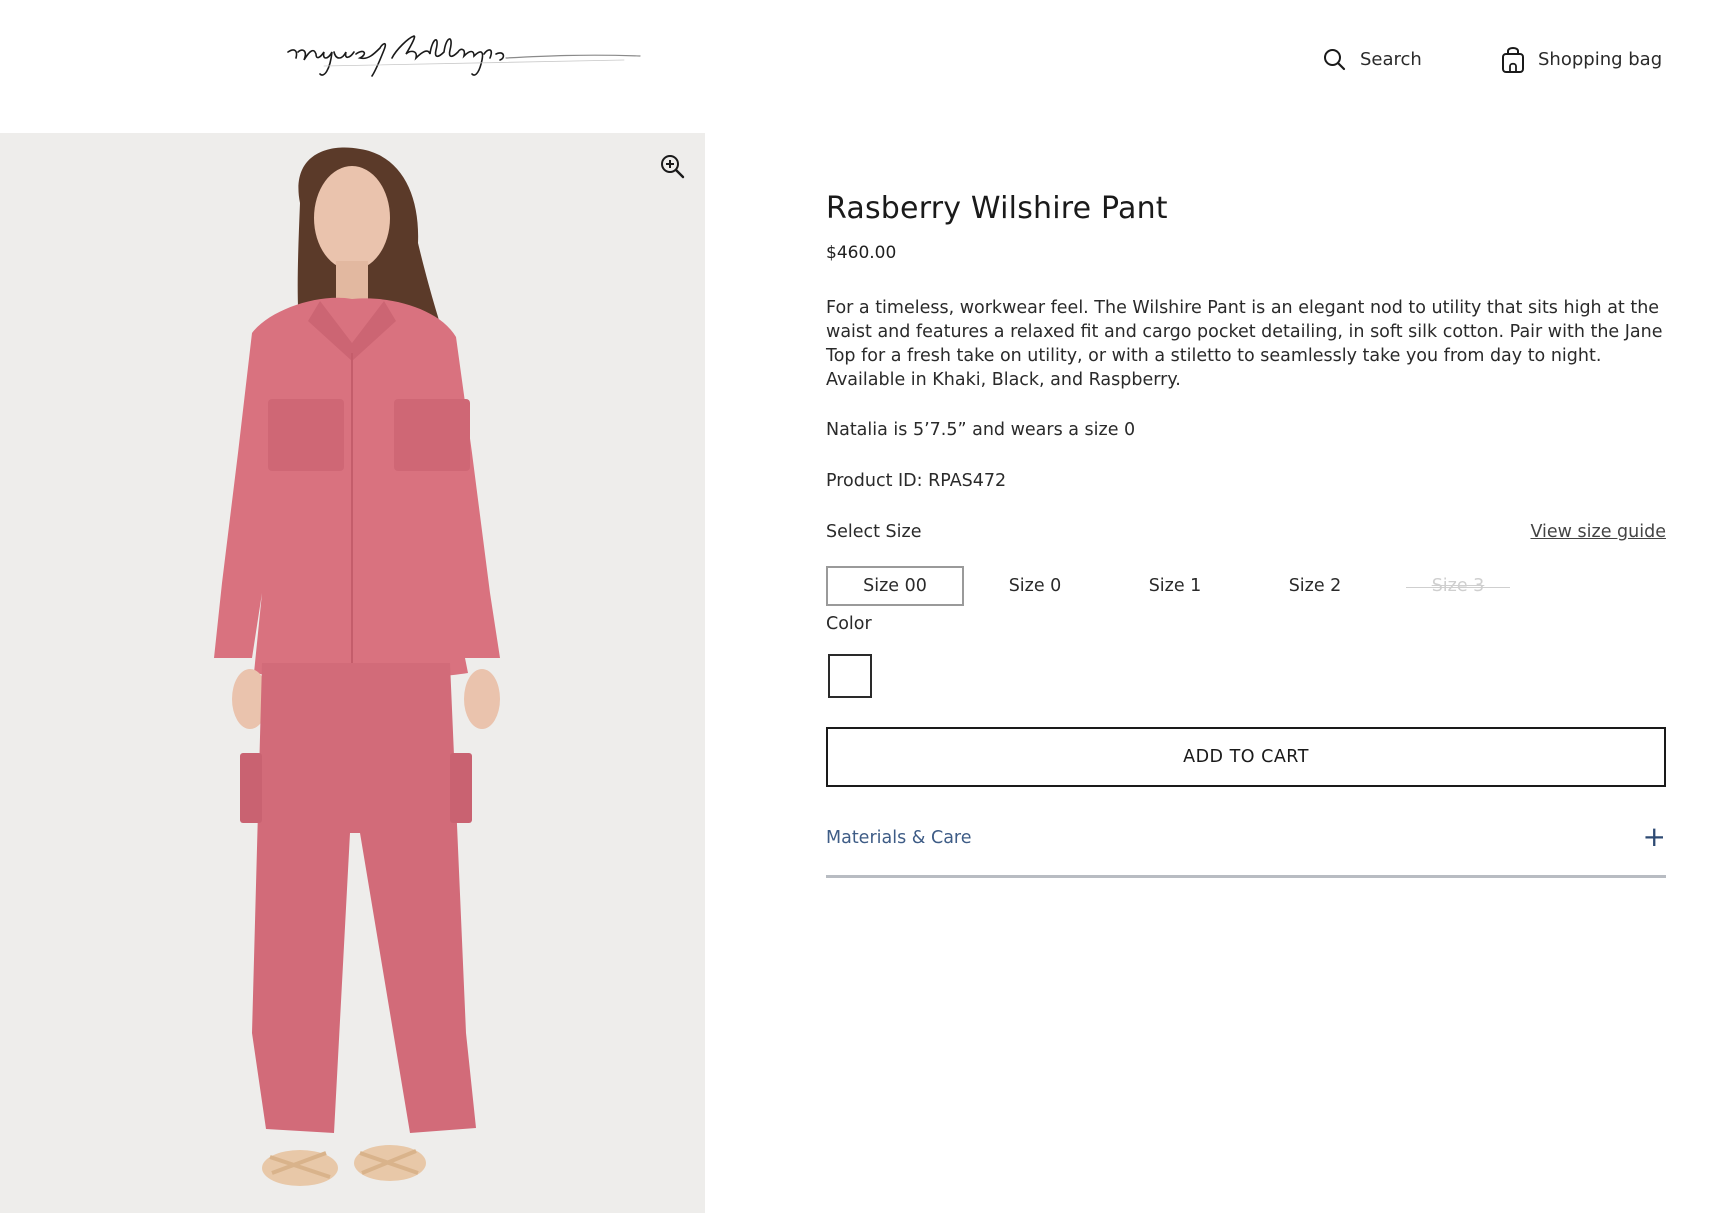 The image size is (1736, 1213). What do you see at coordinates (981, 430) in the screenshot?
I see `fit-note: Natalia is 5’7.5” and wears a size 0` at bounding box center [981, 430].